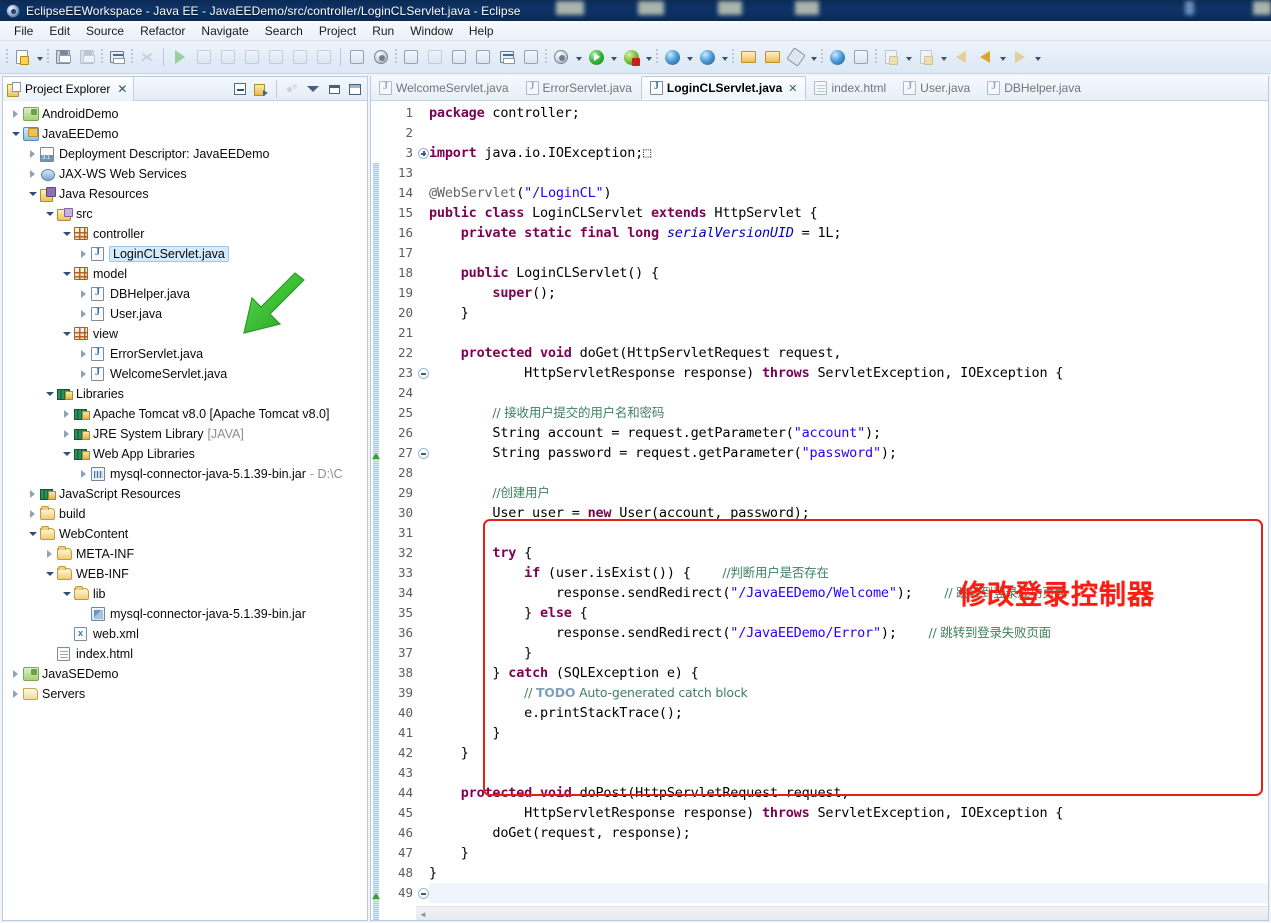 This screenshot has height=923, width=1271. Describe the element at coordinates (185, 654) in the screenshot. I see `tree-item-index-html: index.html` at that location.